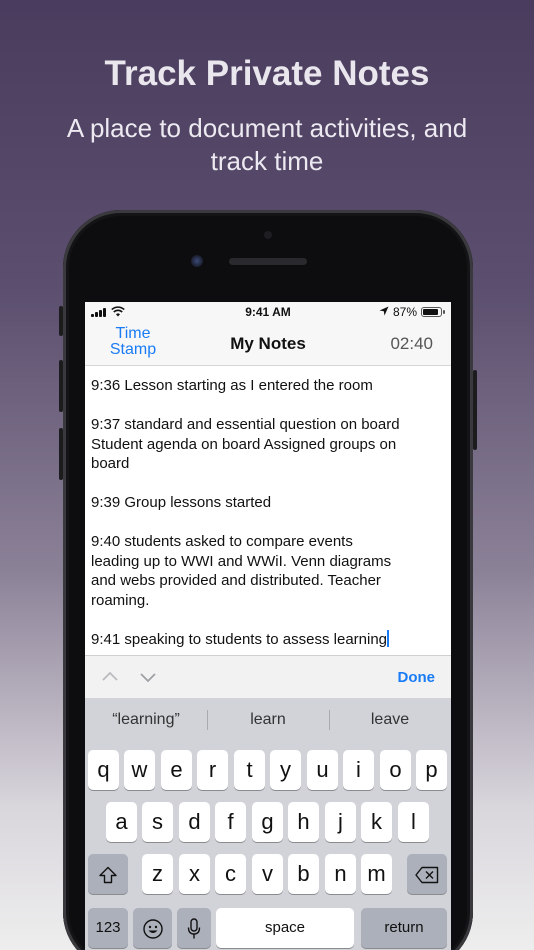  Describe the element at coordinates (61, 386) in the screenshot. I see `volume-up-button` at that location.